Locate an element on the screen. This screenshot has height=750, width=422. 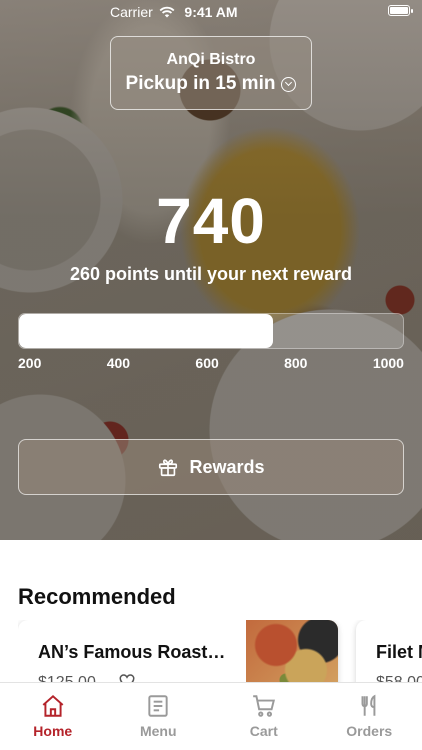
pickup-time-row: Pickup in 15 min is located at coordinates (211, 84).